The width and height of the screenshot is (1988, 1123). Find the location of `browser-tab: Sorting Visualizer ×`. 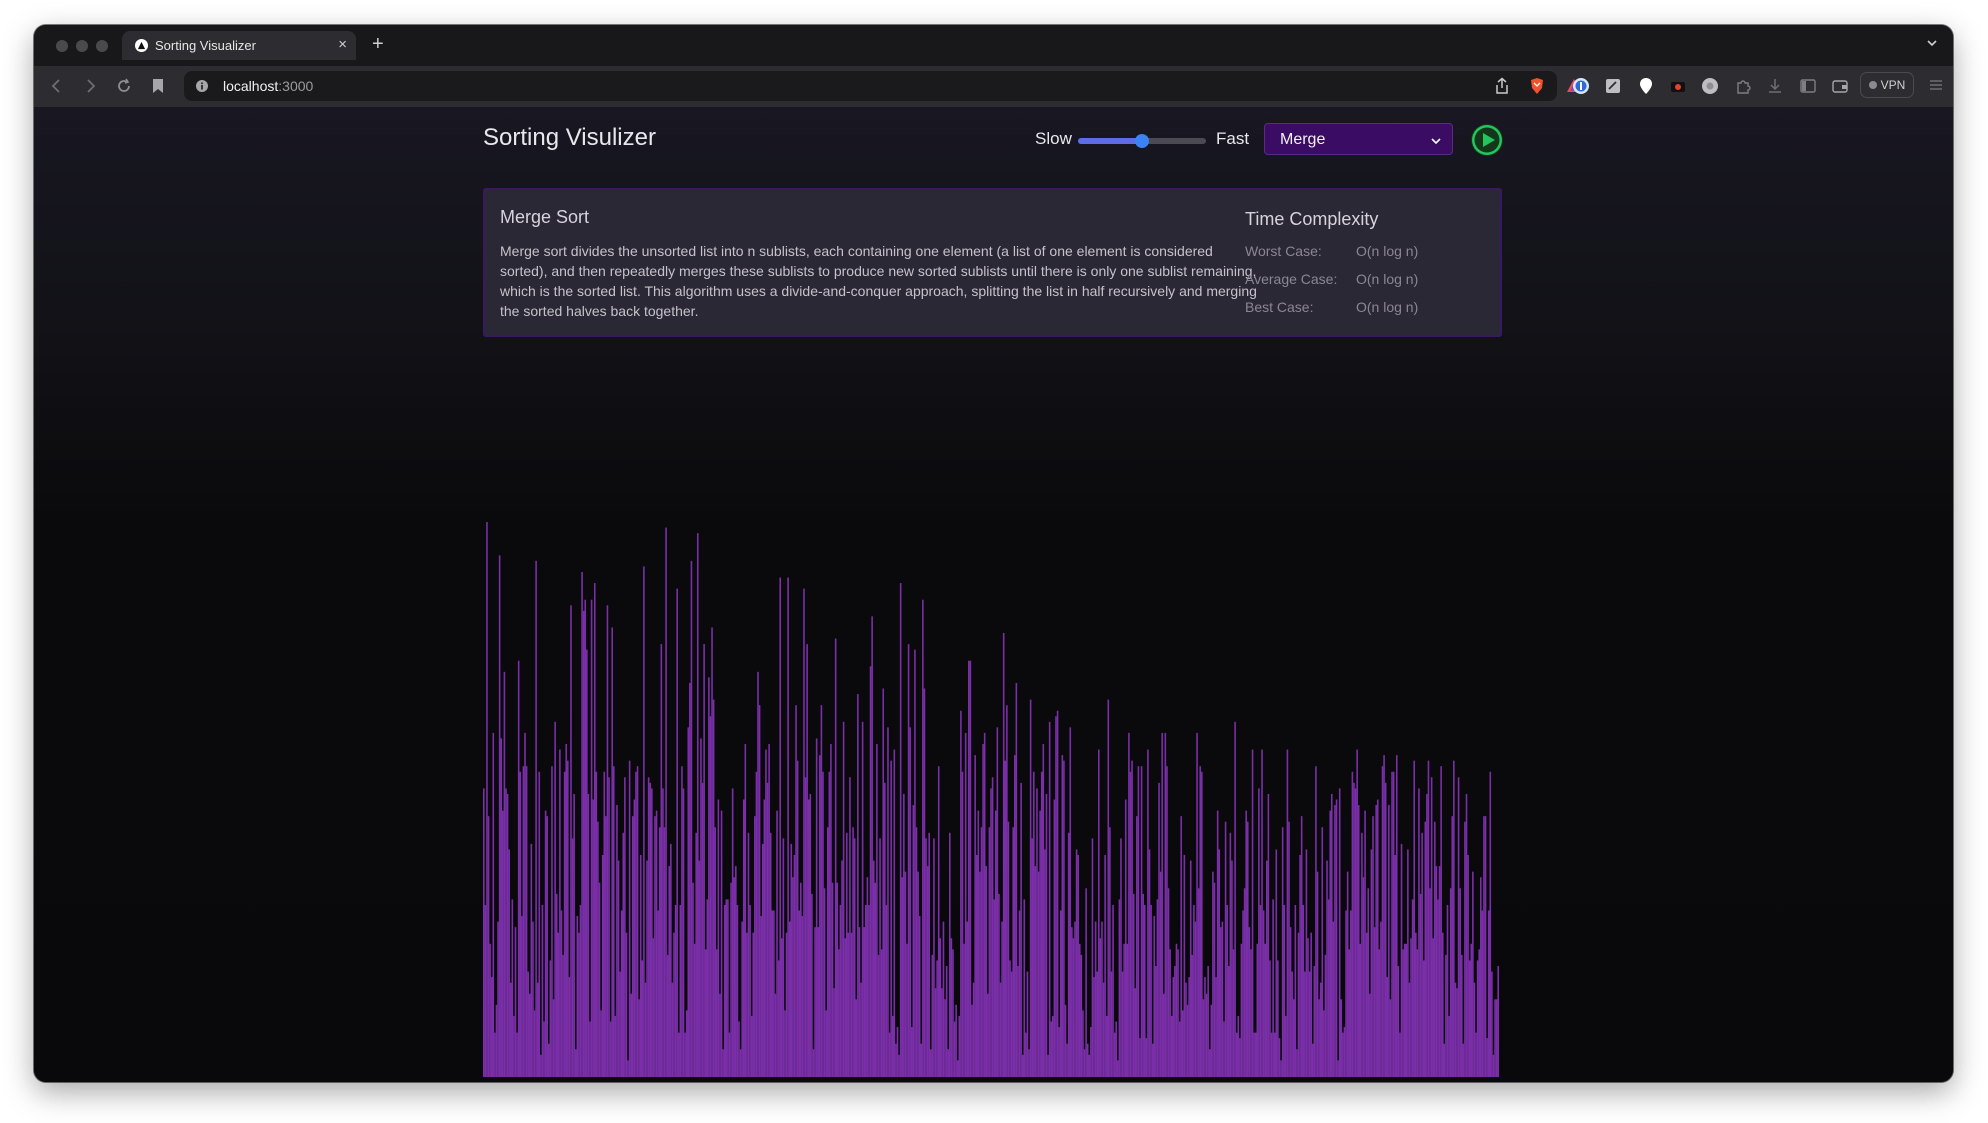

browser-tab: Sorting Visualizer × is located at coordinates (239, 45).